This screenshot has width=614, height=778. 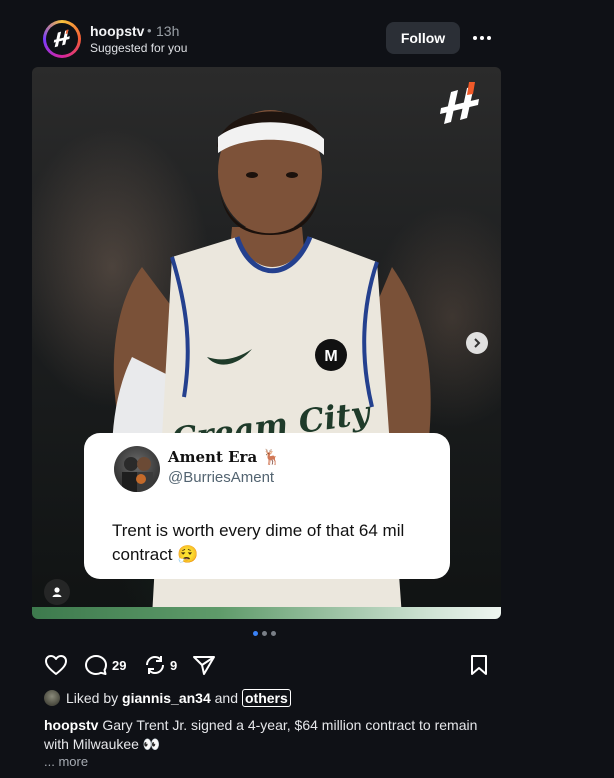 I want to click on more-options-icon, so click(x=482, y=38).